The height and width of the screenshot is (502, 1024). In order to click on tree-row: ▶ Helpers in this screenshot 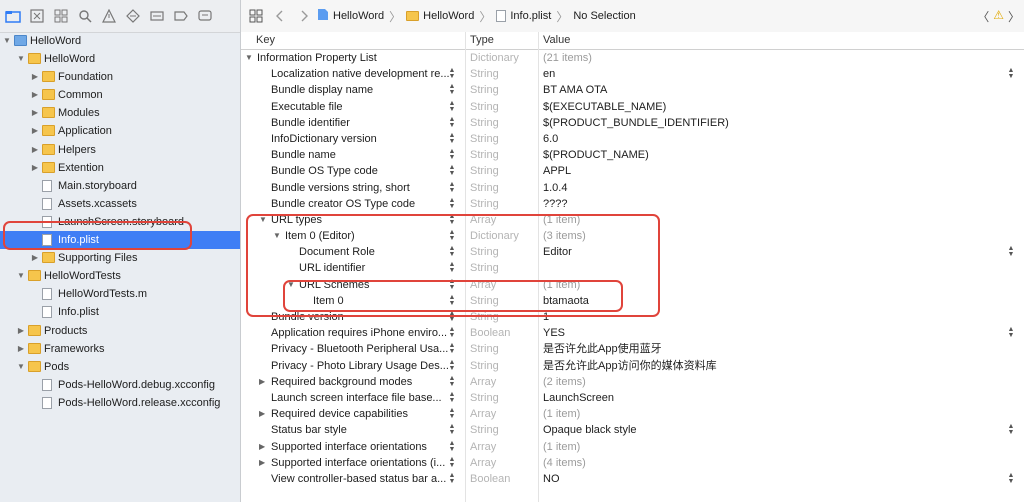, I will do `click(120, 150)`.